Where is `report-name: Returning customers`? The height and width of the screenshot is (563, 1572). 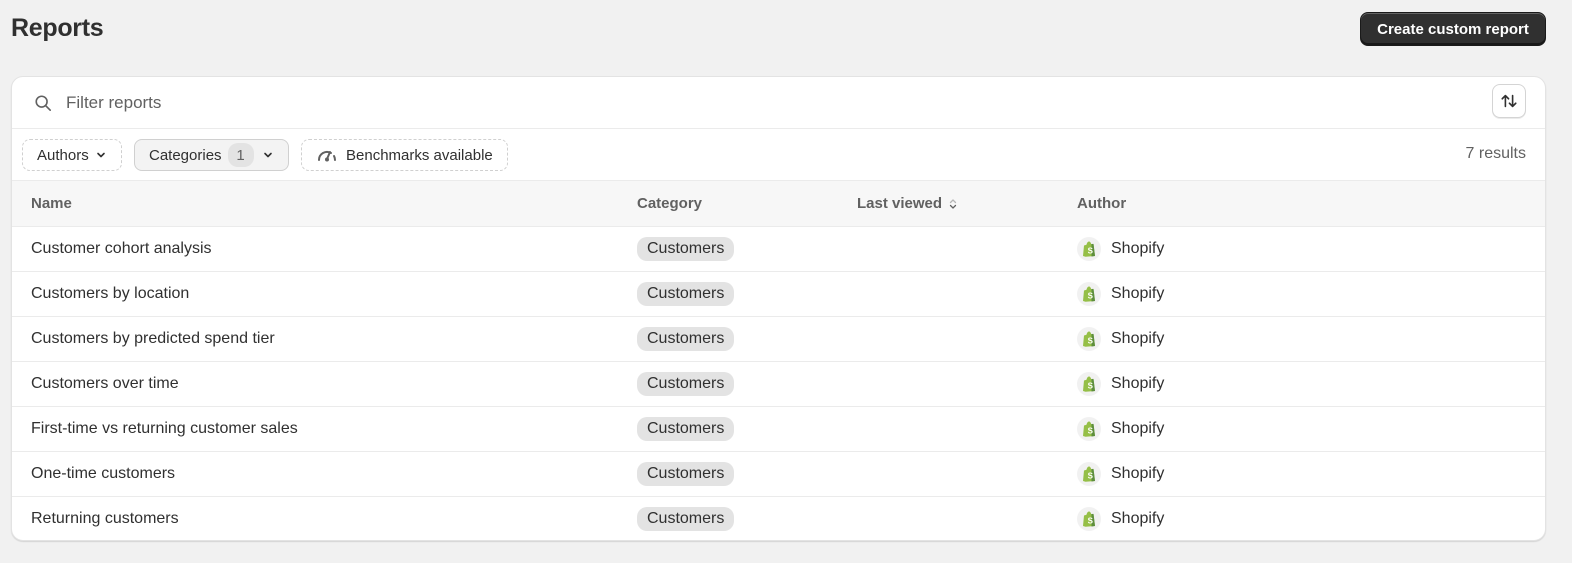
report-name: Returning customers is located at coordinates (324, 518).